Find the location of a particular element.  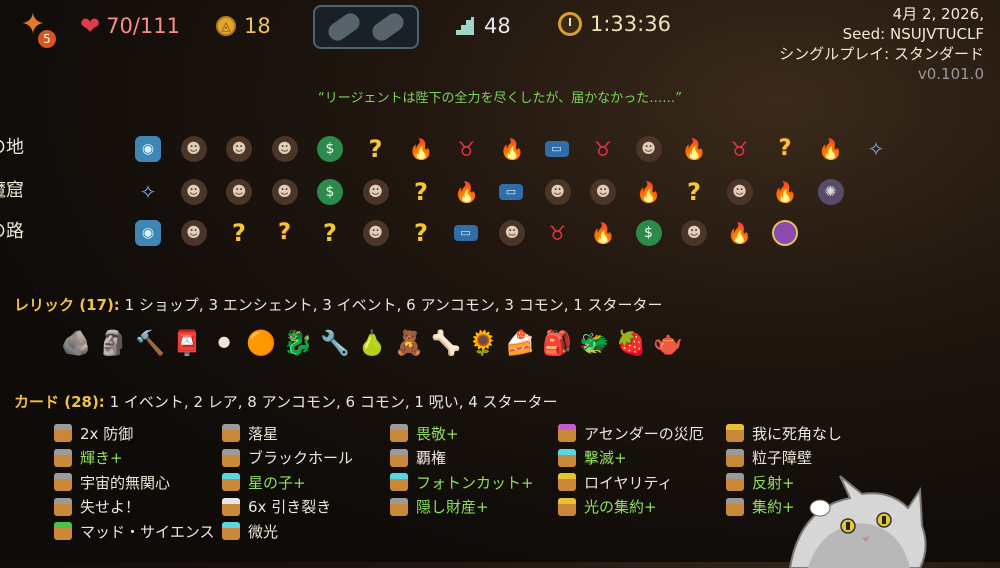

relic-icon: 🍰 is located at coordinates (520, 343).